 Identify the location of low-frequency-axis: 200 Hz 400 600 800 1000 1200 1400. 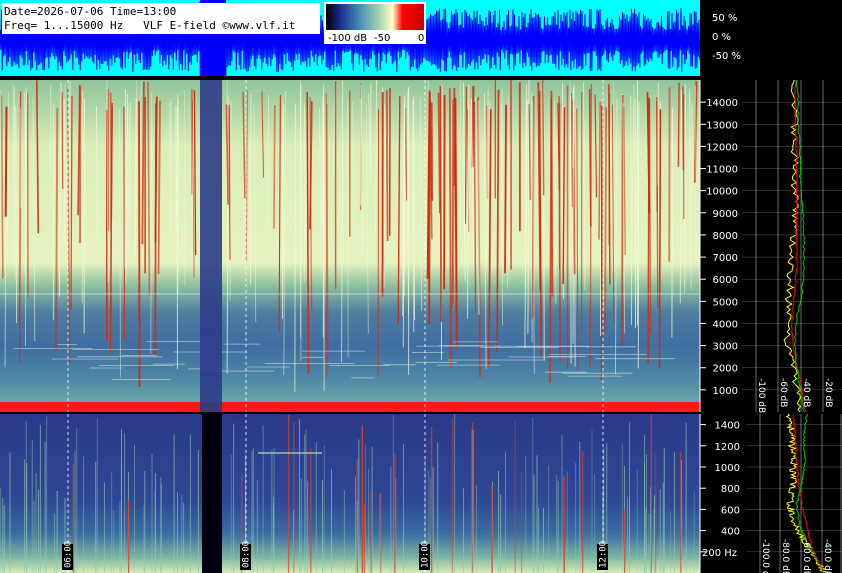
(770, 493).